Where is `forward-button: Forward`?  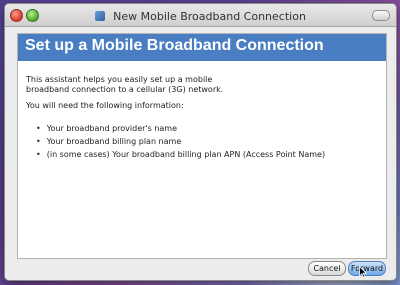 forward-button: Forward is located at coordinates (367, 268).